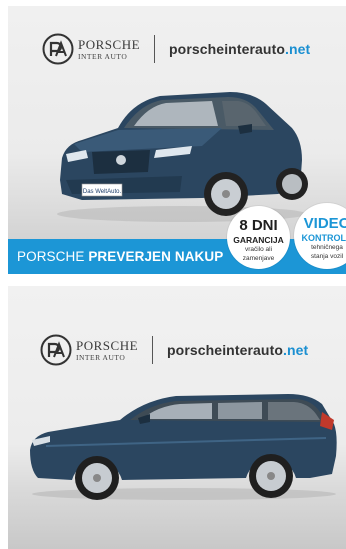 The image size is (346, 549). Describe the element at coordinates (156, 256) in the screenshot. I see `banner-text-bold: PREVERJEN NAKUP` at that location.